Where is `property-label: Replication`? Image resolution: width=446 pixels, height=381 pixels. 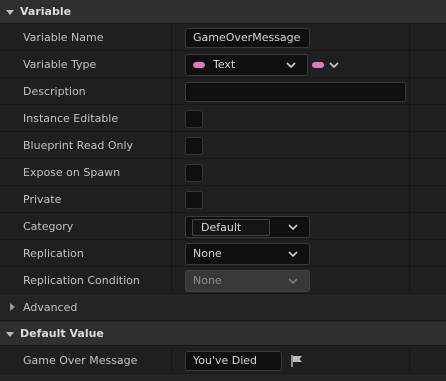 property-label: Replication is located at coordinates (53, 253).